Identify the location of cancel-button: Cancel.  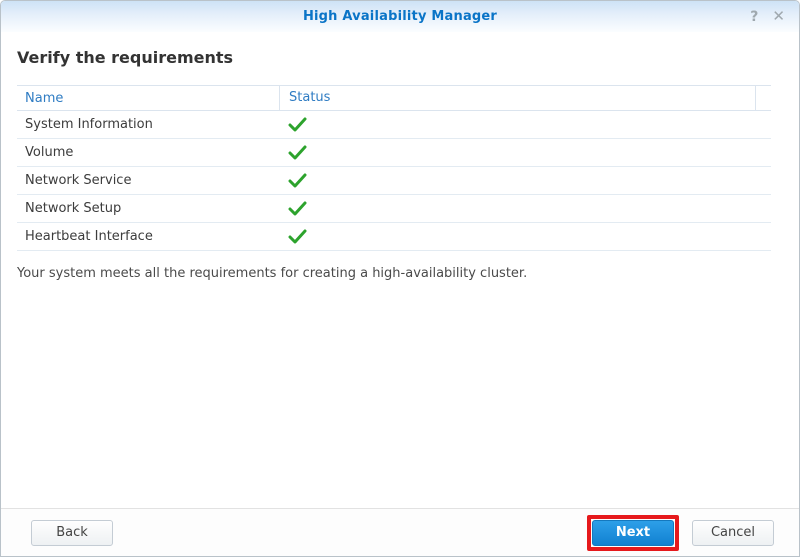
(733, 532).